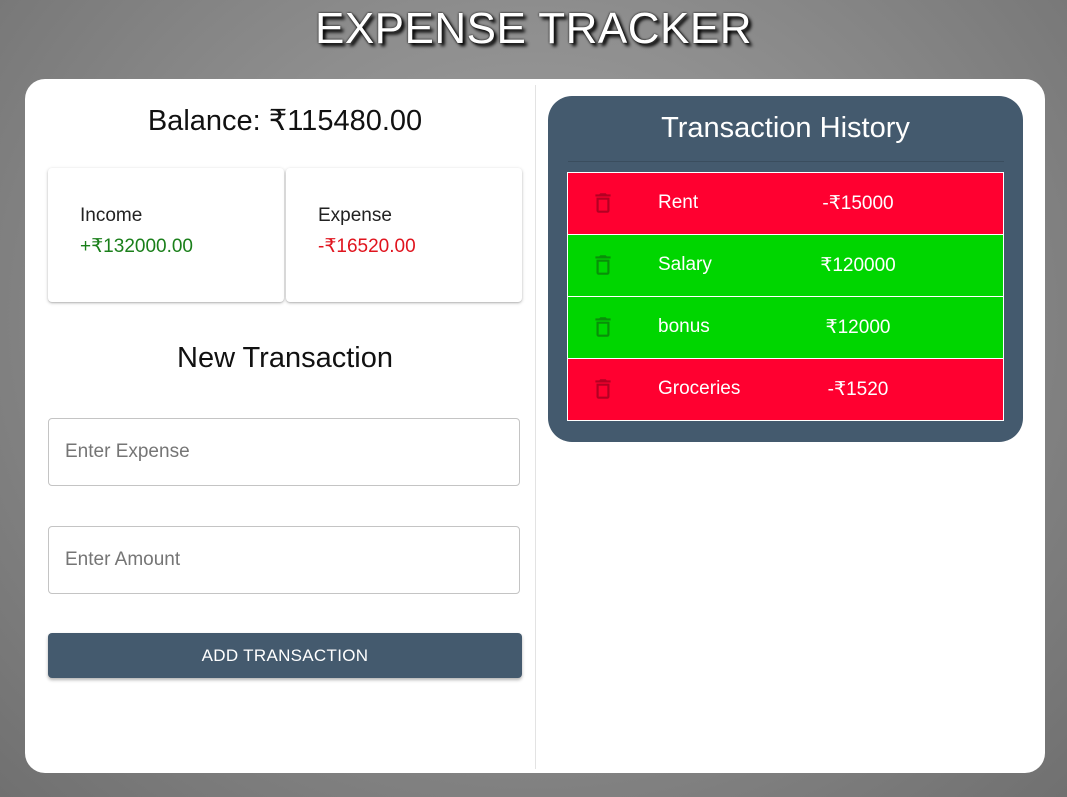  I want to click on income-label: Income, so click(111, 215).